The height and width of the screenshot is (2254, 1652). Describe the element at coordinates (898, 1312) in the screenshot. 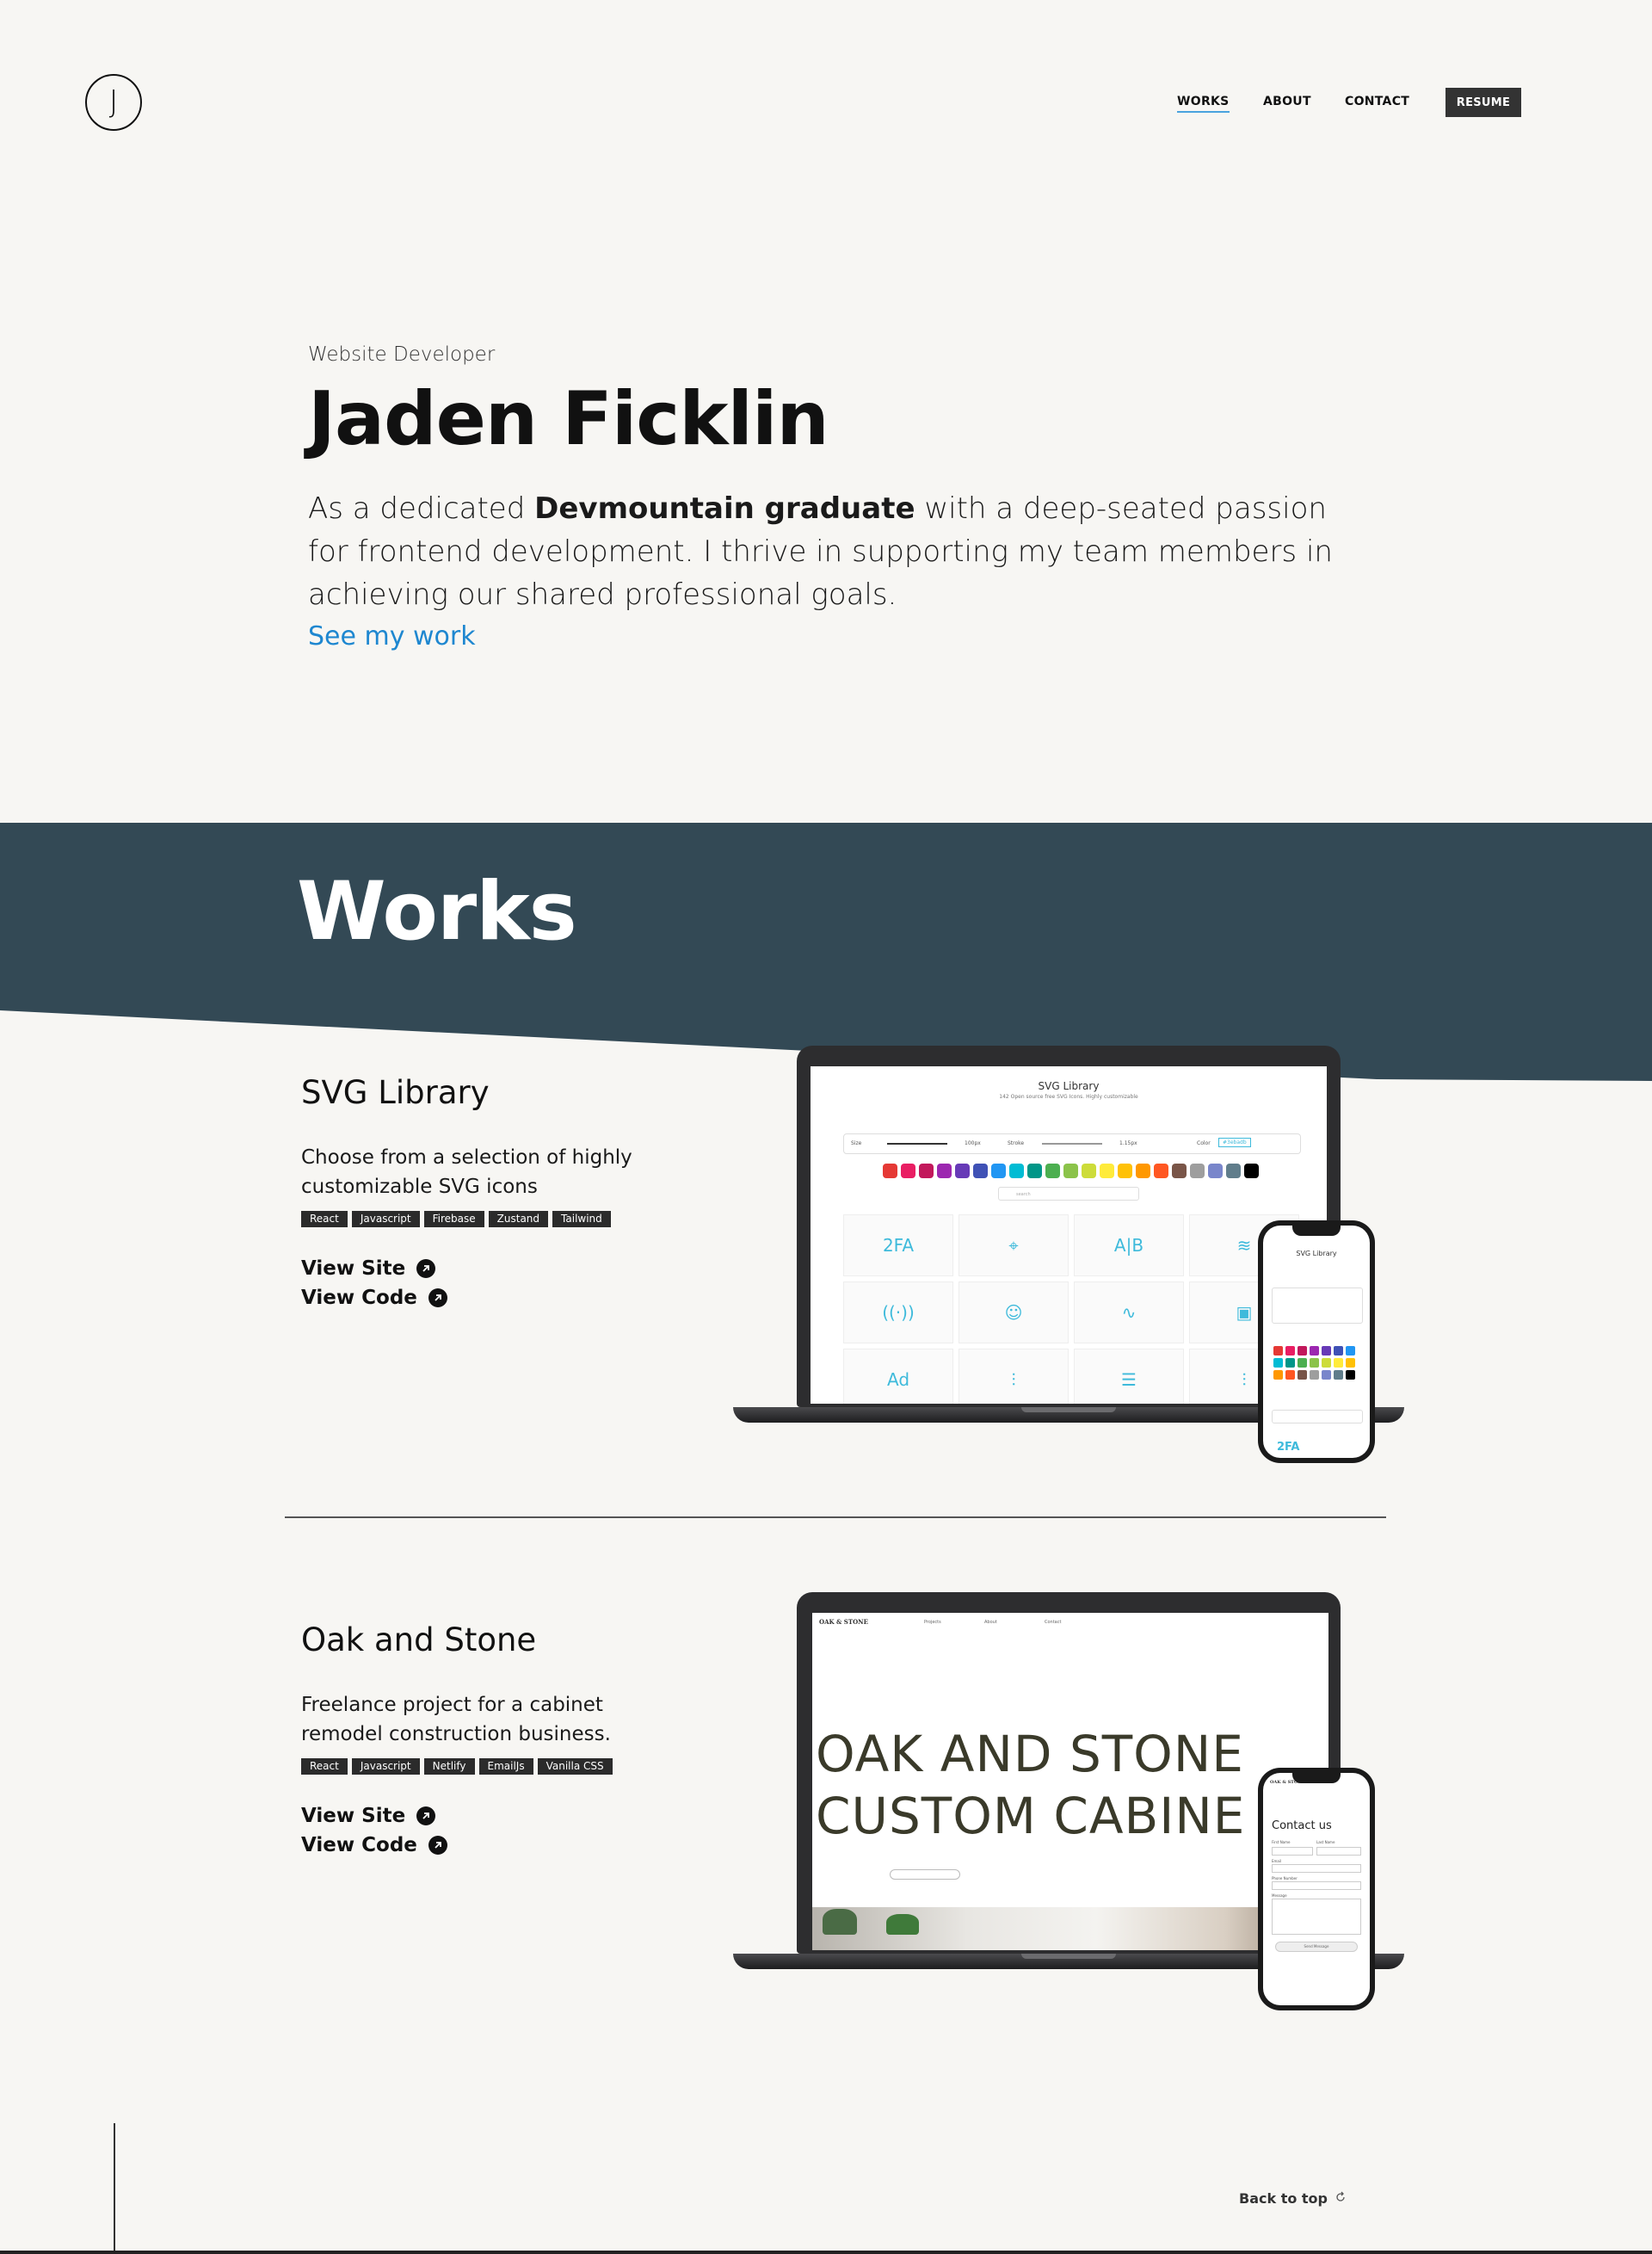

I see `icon-glyph: ((·))` at that location.